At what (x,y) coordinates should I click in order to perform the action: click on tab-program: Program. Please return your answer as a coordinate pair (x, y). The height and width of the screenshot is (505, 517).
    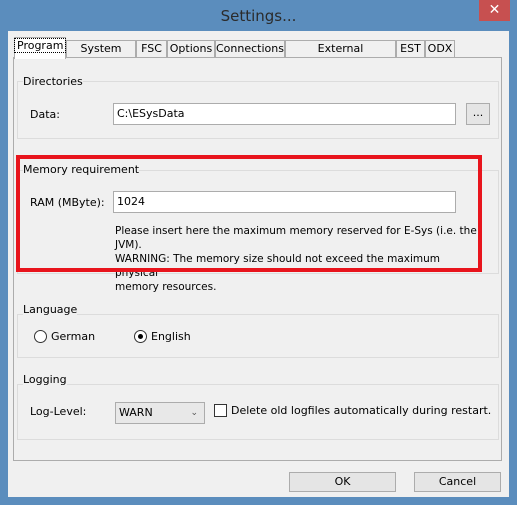
    Looking at the image, I should click on (40, 48).